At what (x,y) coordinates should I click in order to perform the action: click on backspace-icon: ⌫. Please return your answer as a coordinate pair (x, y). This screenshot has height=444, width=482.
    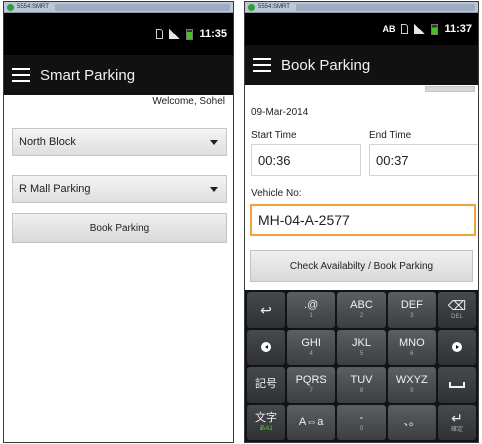
    Looking at the image, I should click on (457, 306).